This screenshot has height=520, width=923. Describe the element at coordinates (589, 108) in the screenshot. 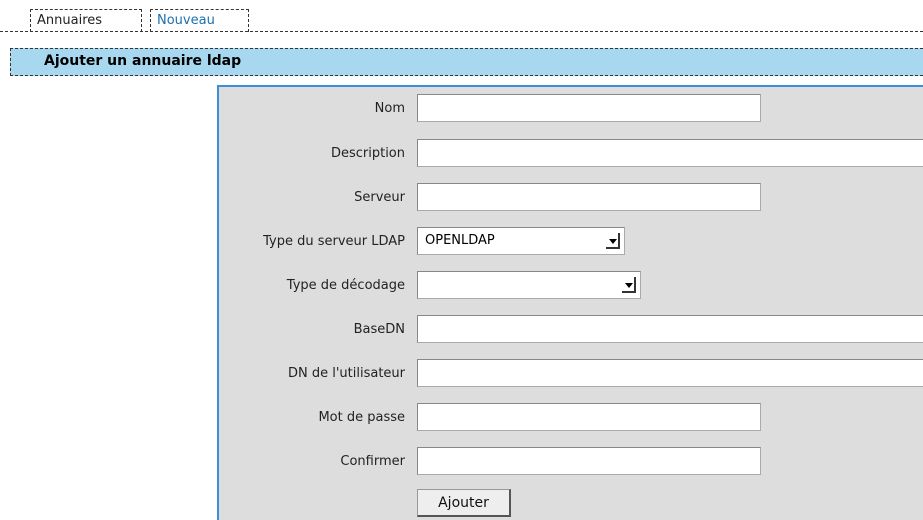

I see `nom-input` at that location.